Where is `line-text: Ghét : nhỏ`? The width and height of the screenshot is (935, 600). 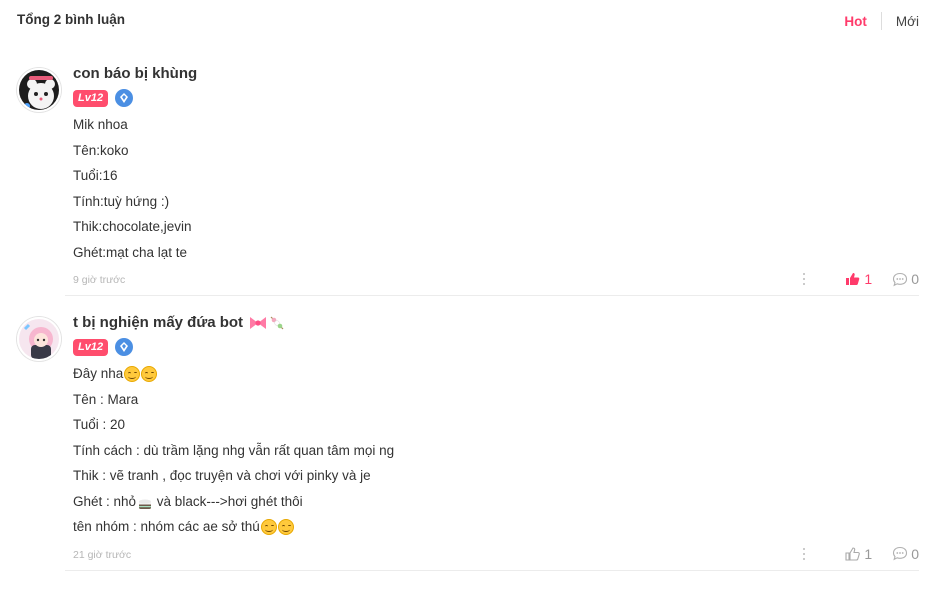
line-text: Ghét : nhỏ is located at coordinates (105, 501).